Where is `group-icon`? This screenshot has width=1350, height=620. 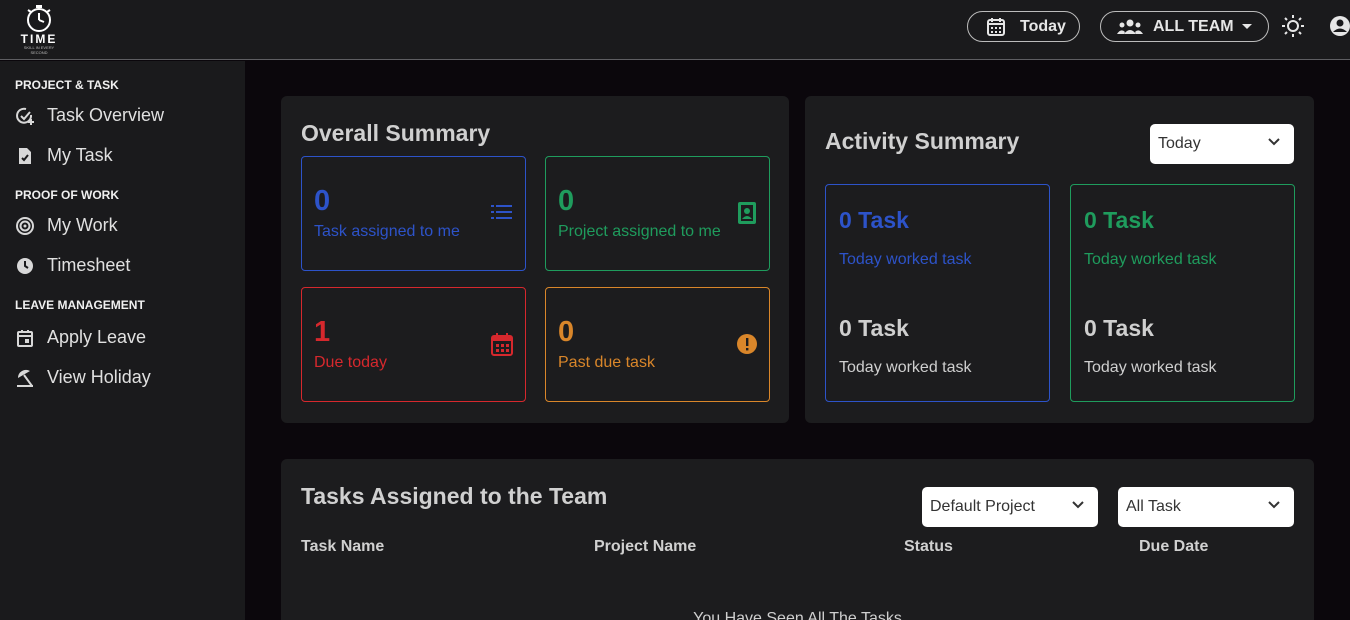
group-icon is located at coordinates (1130, 26).